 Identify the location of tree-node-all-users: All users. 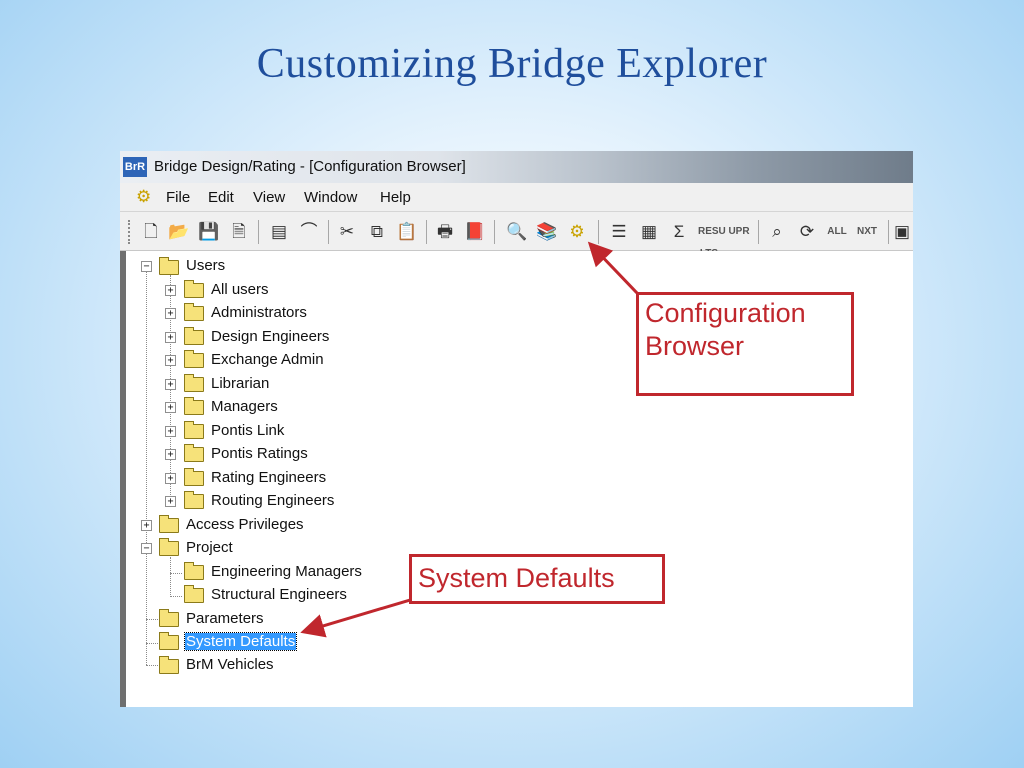
(240, 289).